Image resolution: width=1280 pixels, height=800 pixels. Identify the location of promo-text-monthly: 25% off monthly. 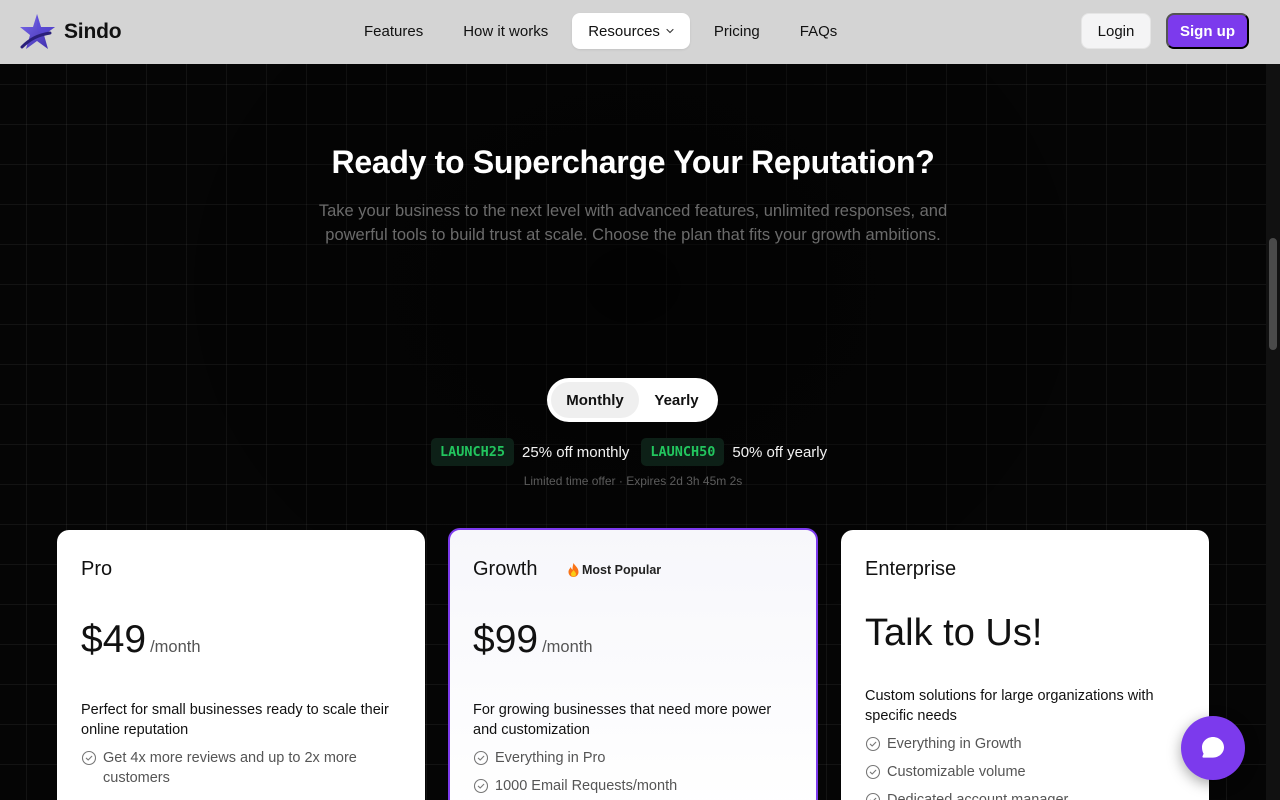
(576, 452).